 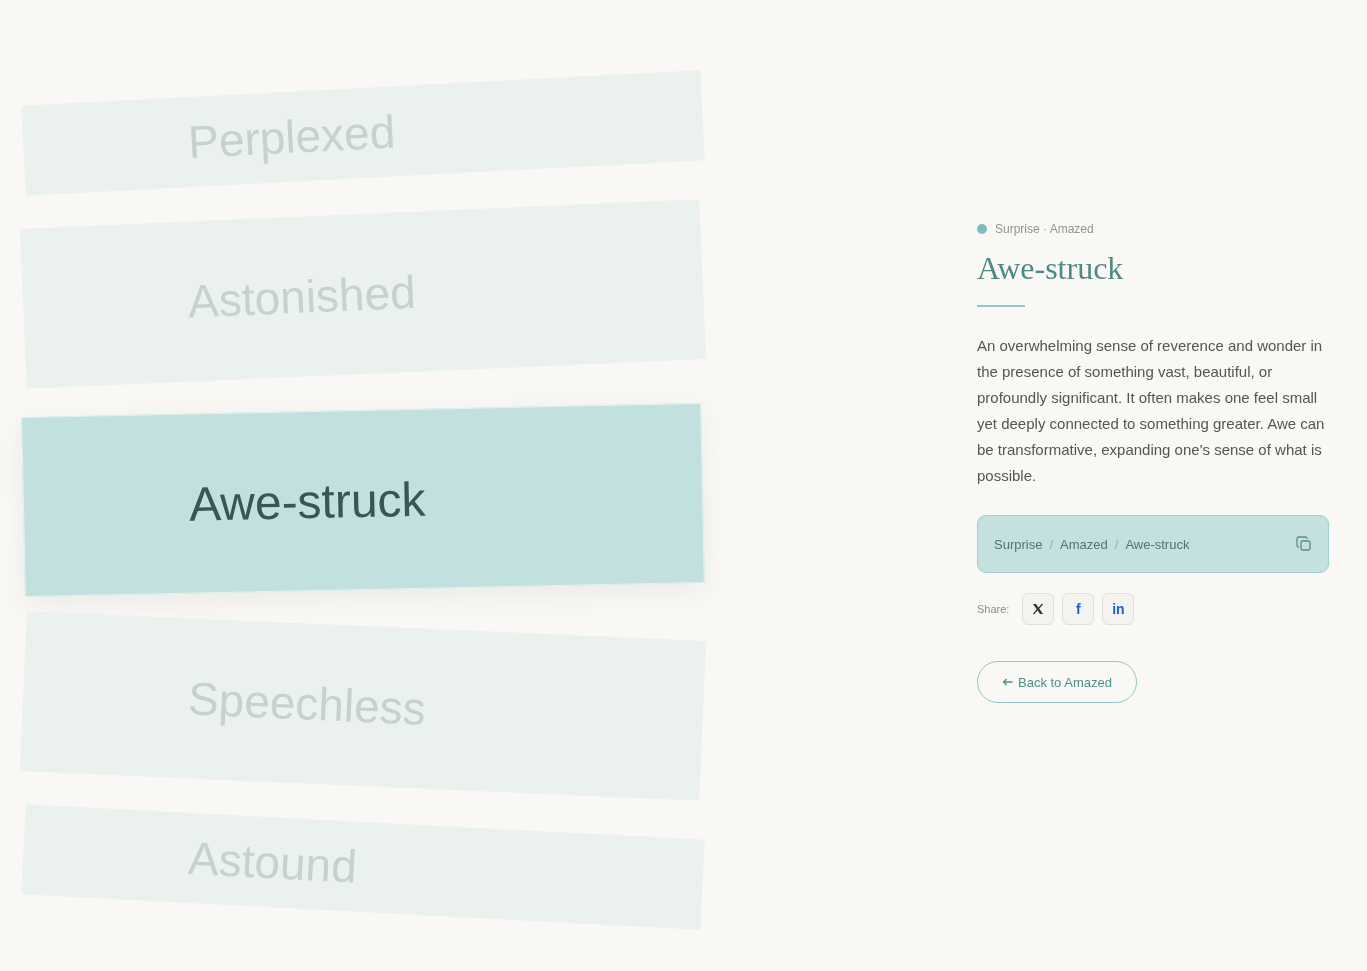 What do you see at coordinates (1051, 268) in the screenshot?
I see `emotion-title: Awe-struck` at bounding box center [1051, 268].